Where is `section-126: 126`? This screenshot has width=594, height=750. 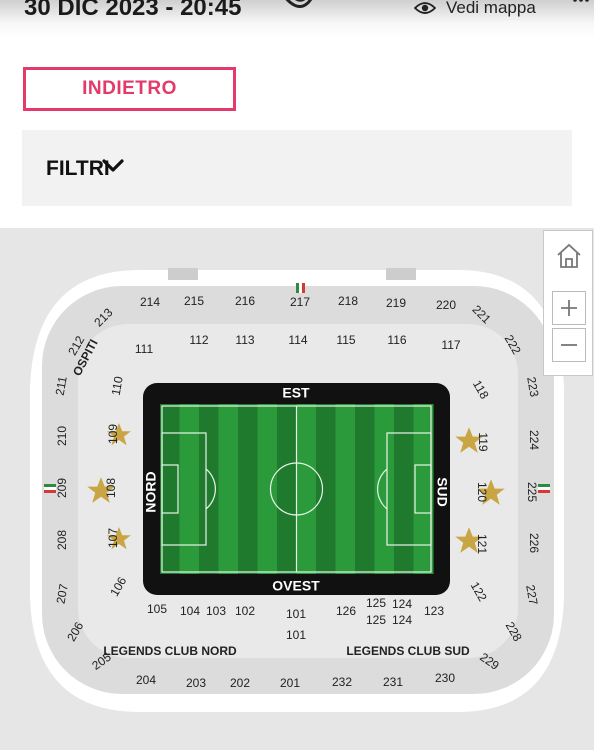 section-126: 126 is located at coordinates (346, 611).